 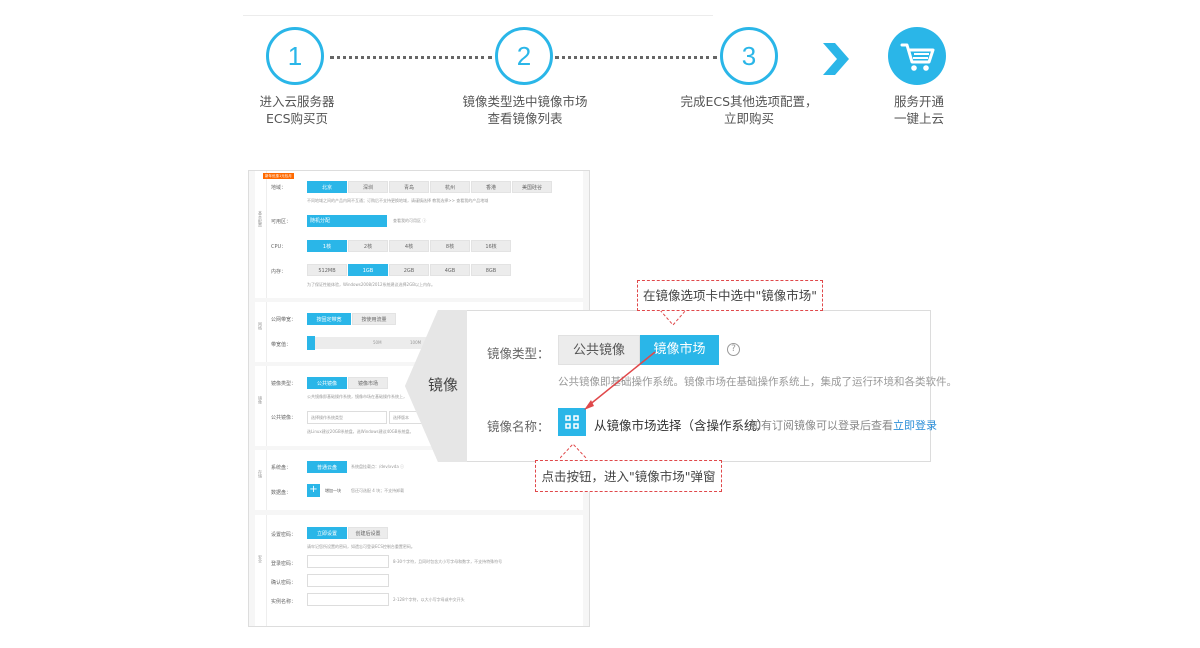 What do you see at coordinates (491, 187) in the screenshot?
I see `region-option: 香港` at bounding box center [491, 187].